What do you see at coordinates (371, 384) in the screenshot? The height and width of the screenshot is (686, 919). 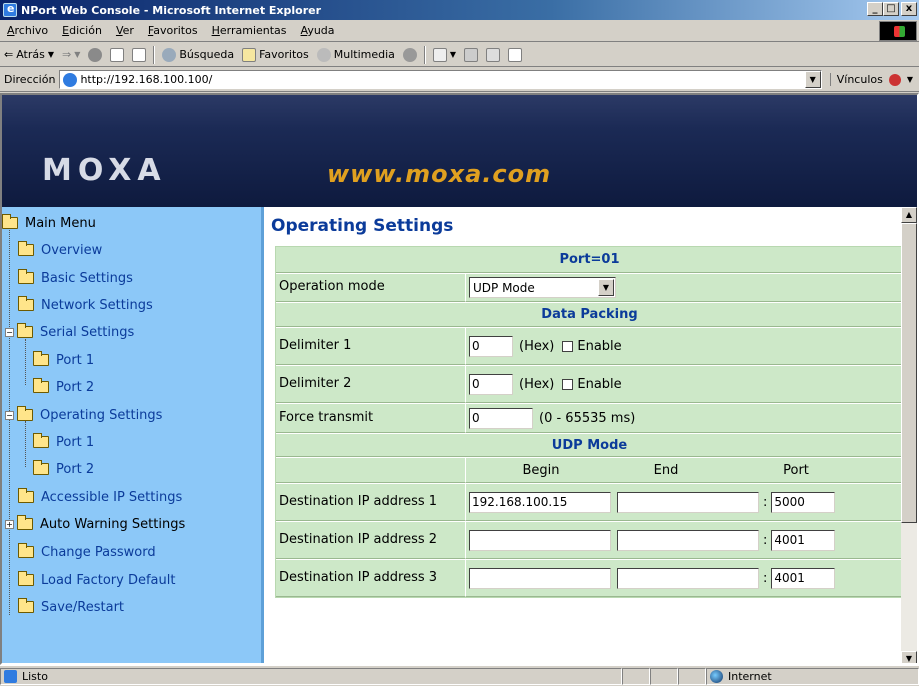 I see `delimiter-2-label: Delimiter 2` at bounding box center [371, 384].